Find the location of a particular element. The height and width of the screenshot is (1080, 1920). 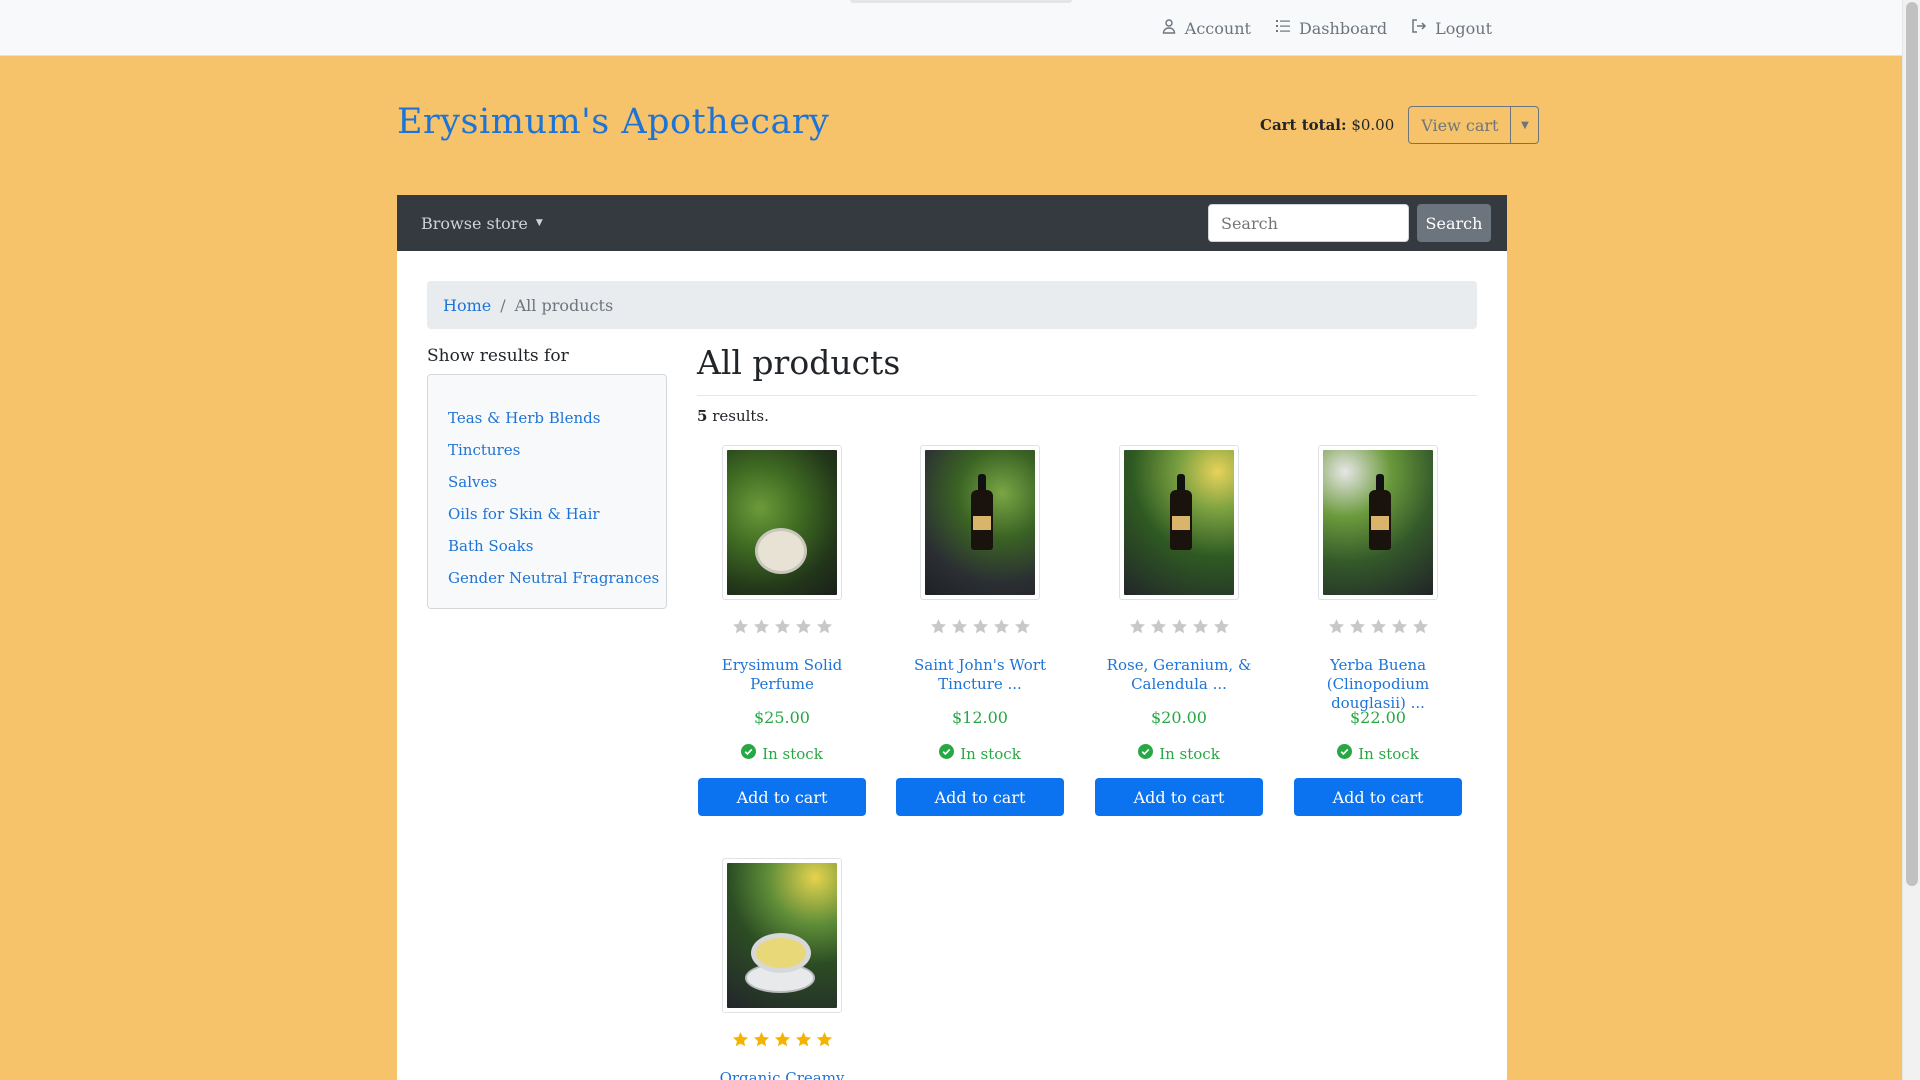

category-oils: Oils for Skin & Hair is located at coordinates (557, 514).